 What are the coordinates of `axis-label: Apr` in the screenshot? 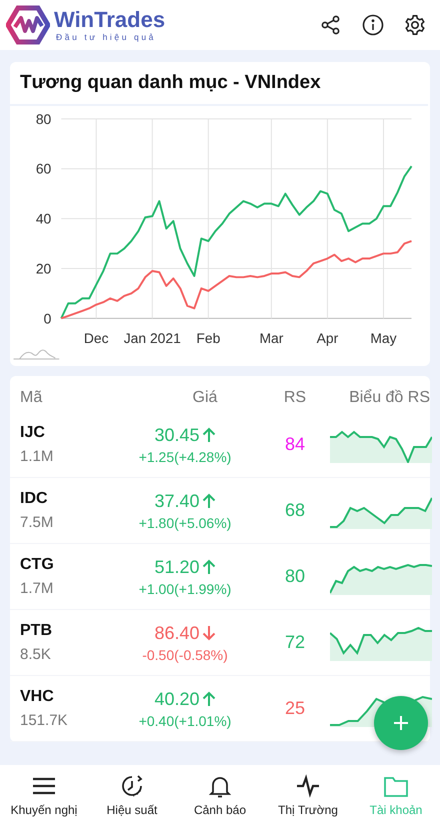 It's located at (327, 338).